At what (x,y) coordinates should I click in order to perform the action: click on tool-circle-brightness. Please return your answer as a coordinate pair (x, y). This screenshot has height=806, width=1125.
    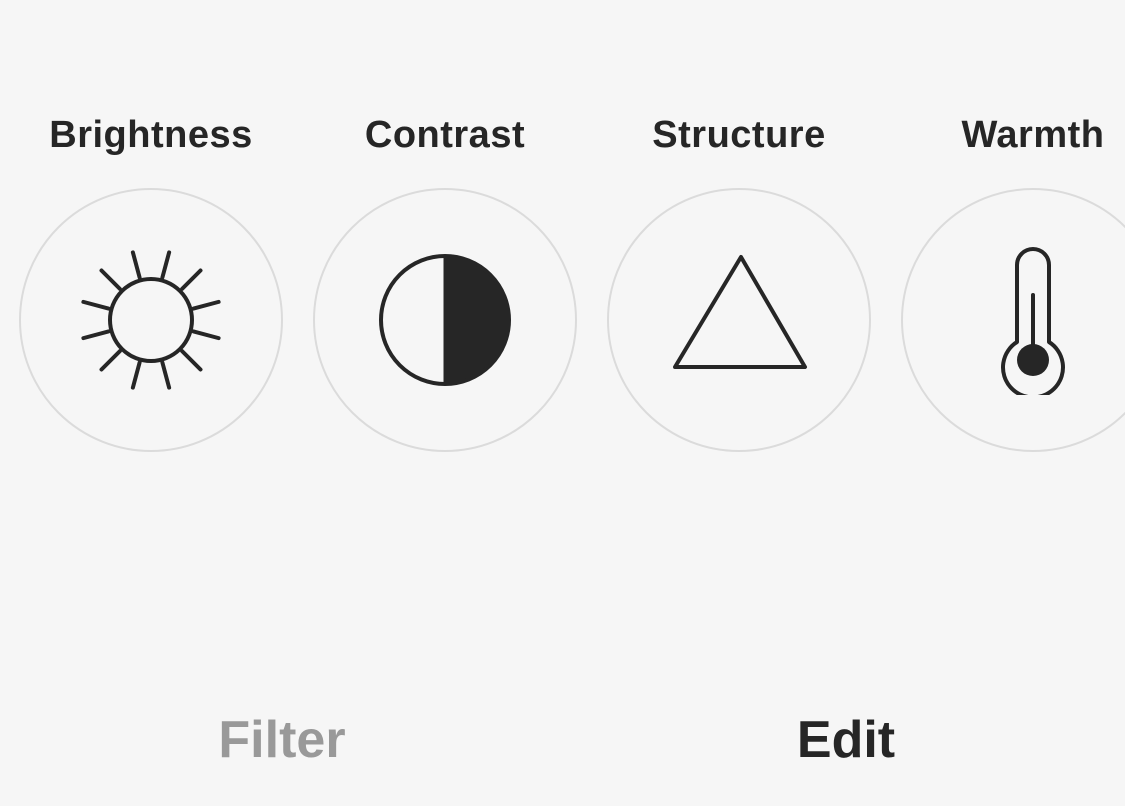
    Looking at the image, I should click on (151, 320).